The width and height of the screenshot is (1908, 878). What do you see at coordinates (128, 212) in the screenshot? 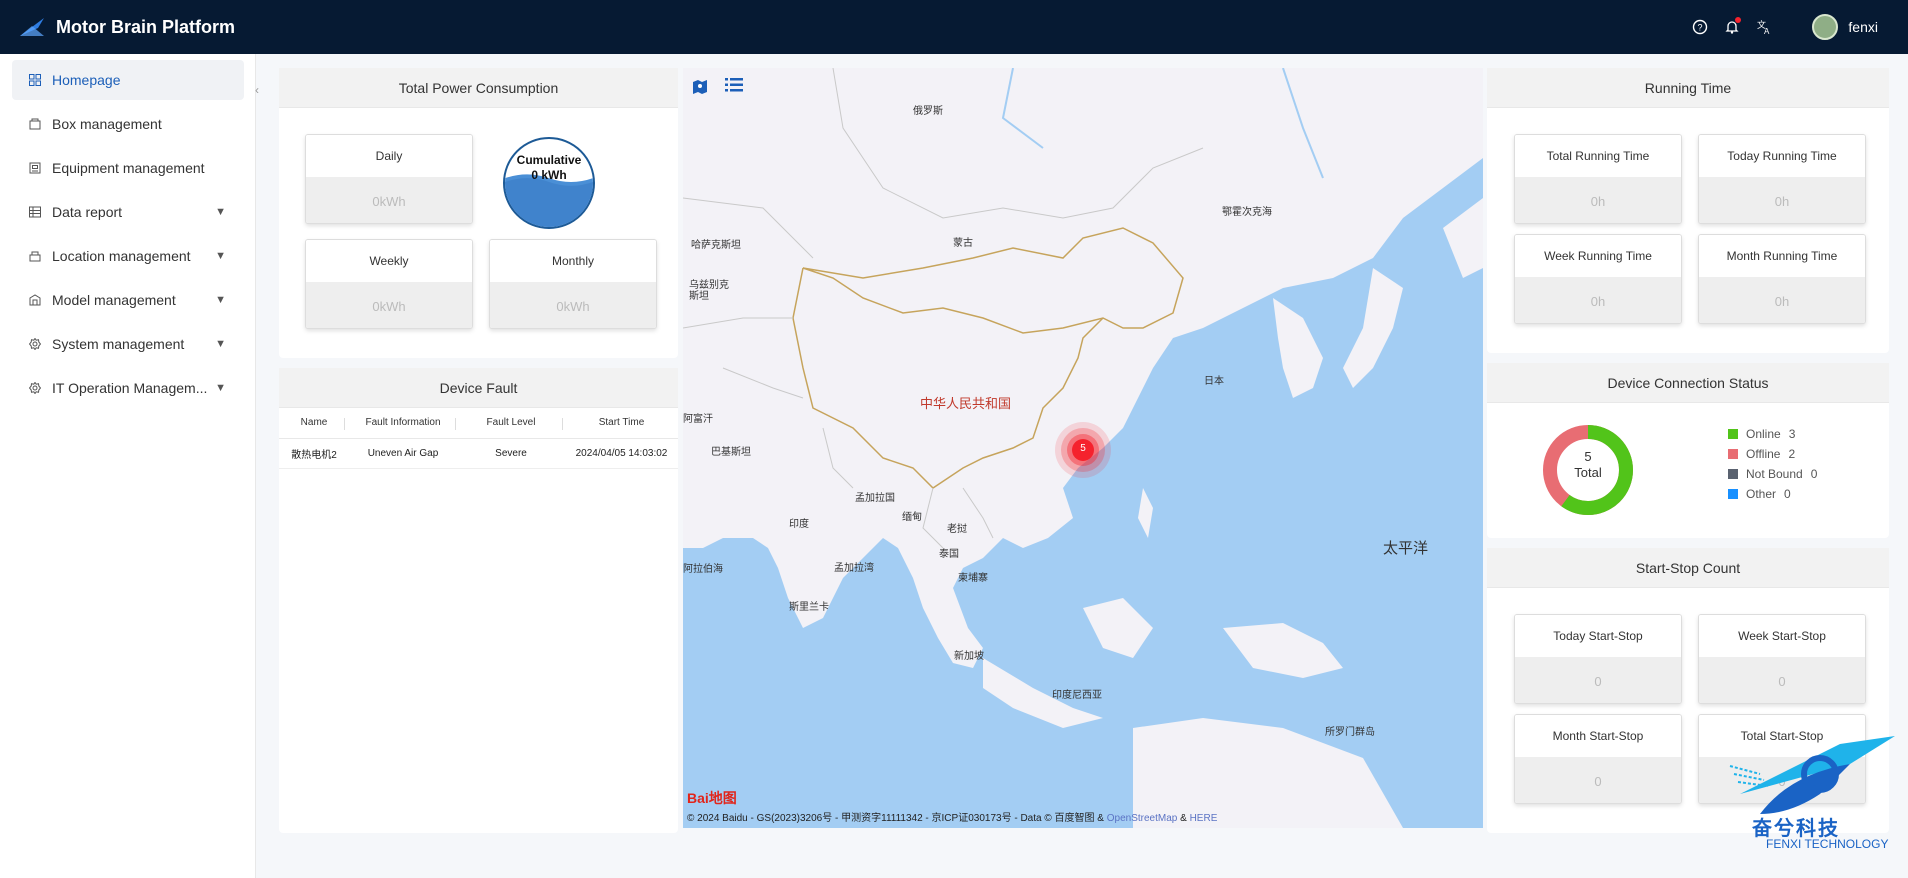
I see `sidebar-item-data-report: Data report ▼` at bounding box center [128, 212].